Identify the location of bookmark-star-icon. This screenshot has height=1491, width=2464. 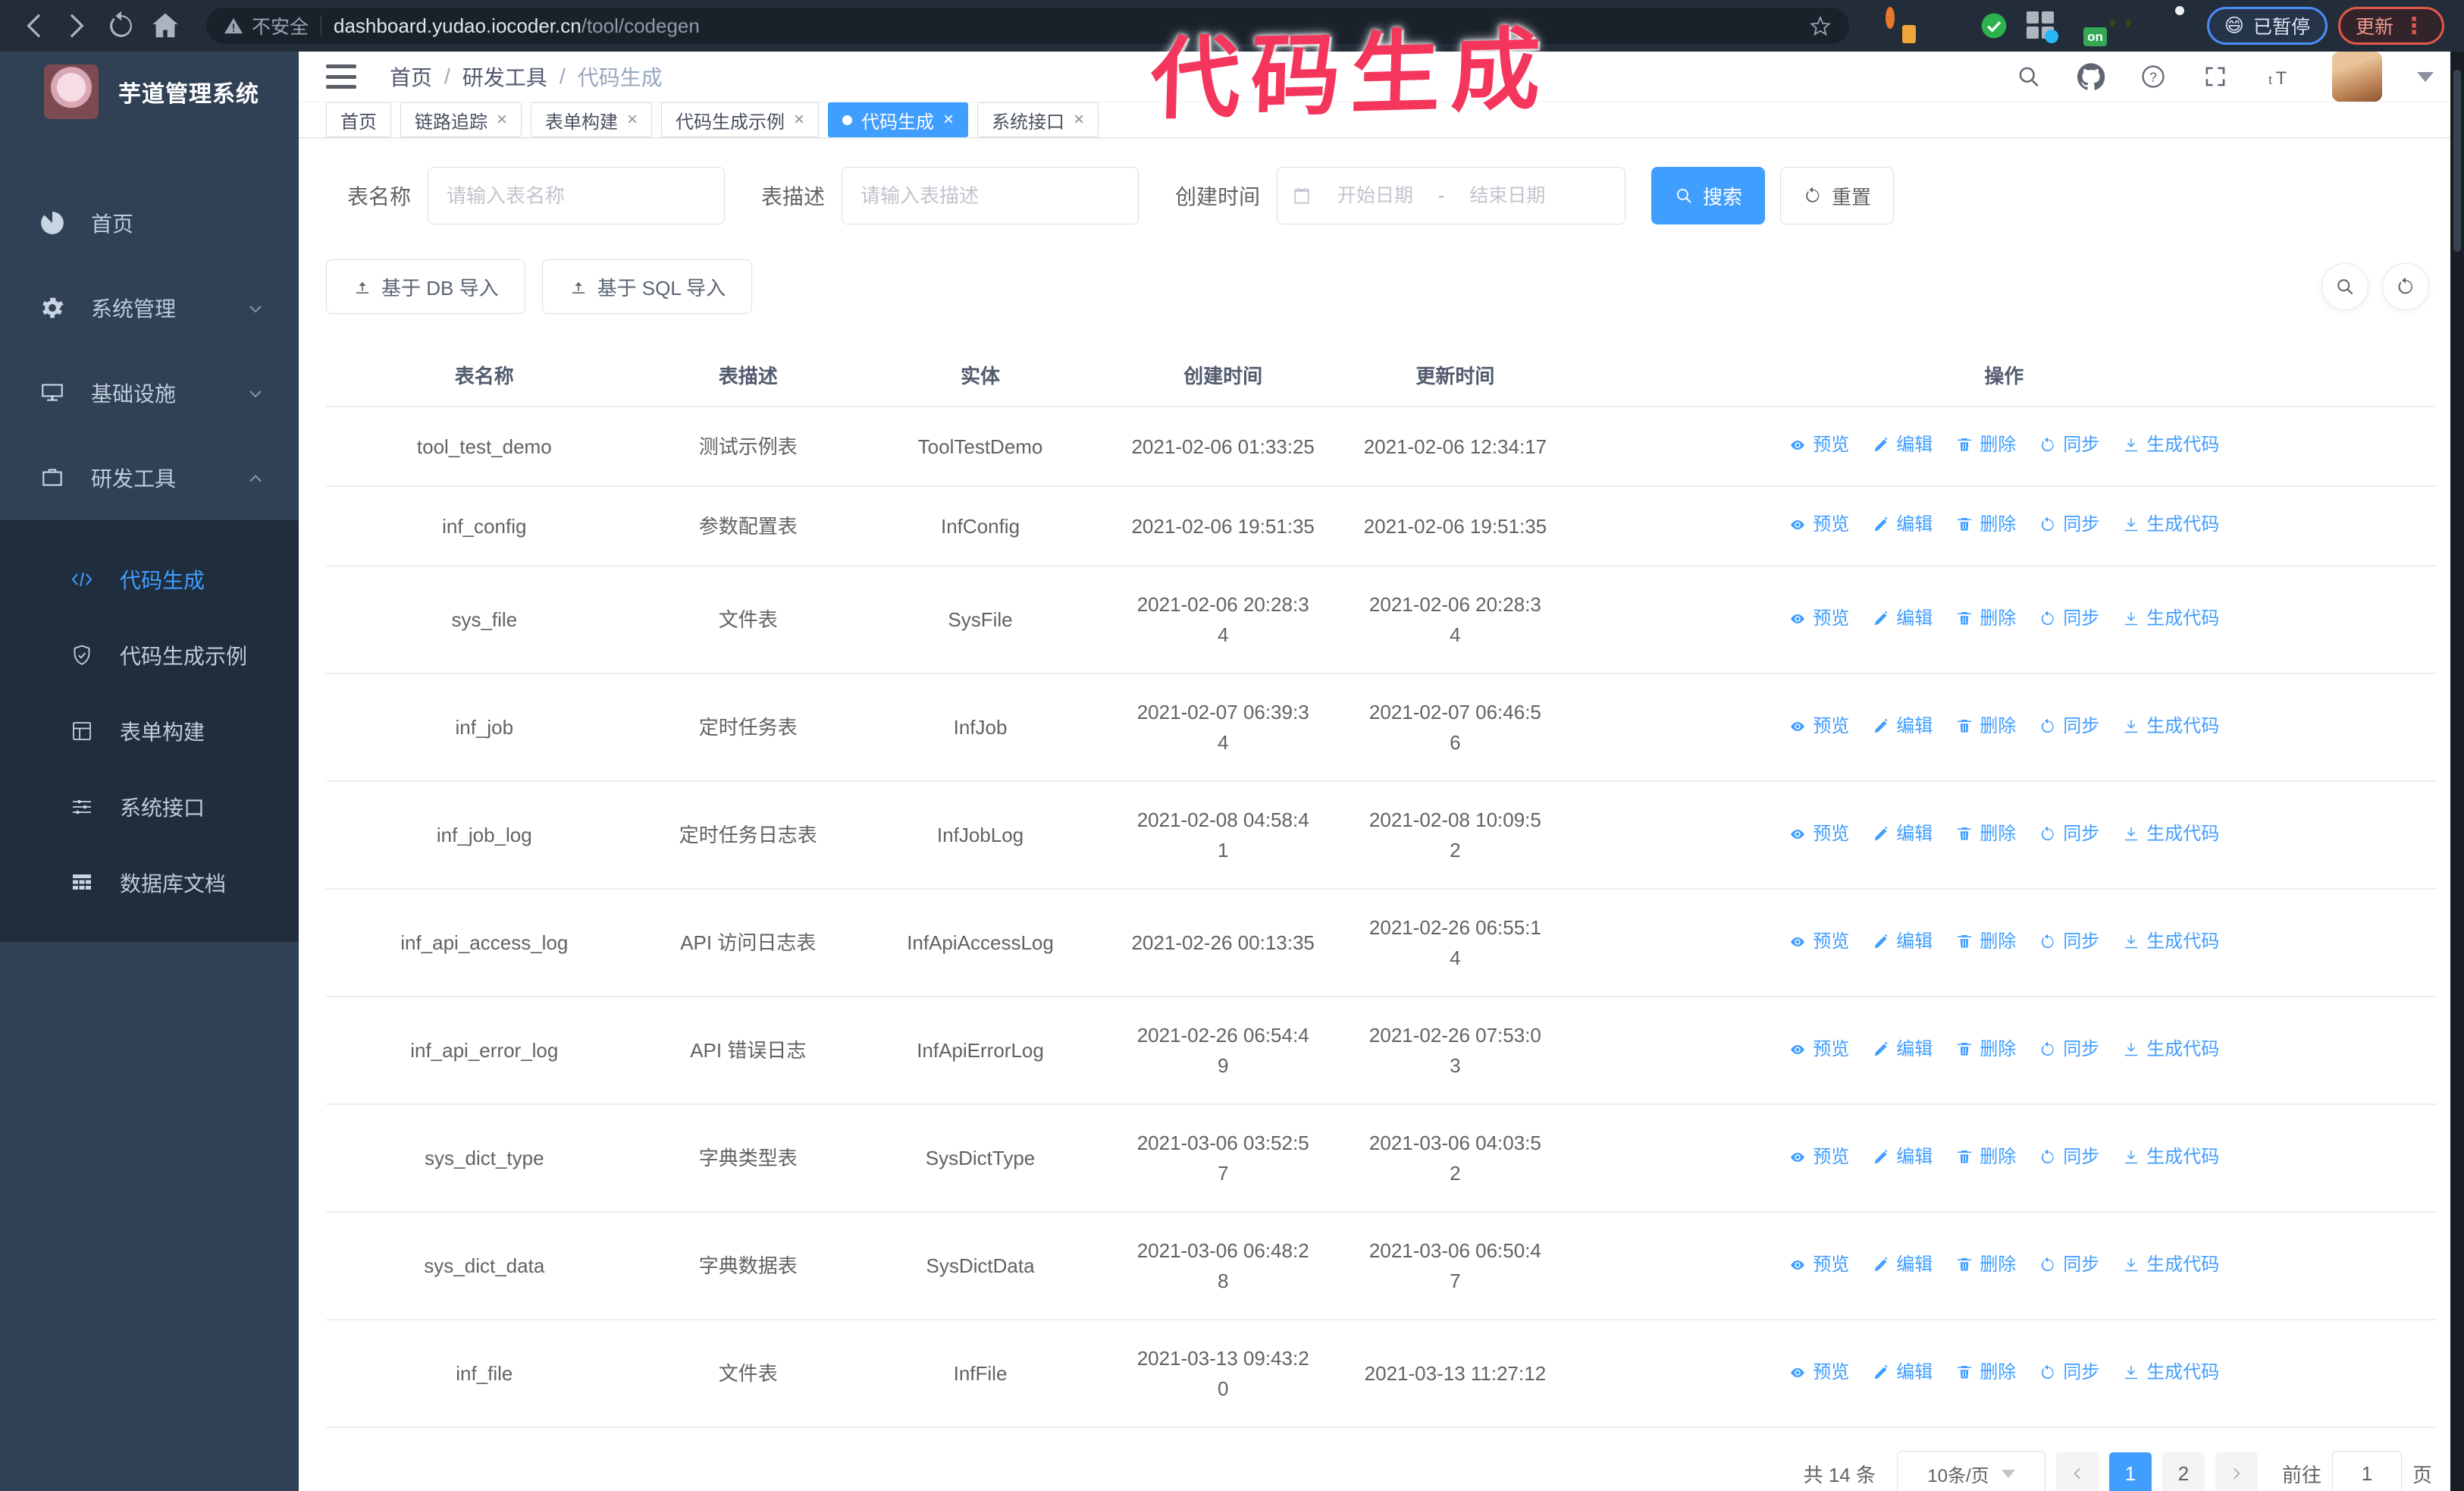
(1820, 26).